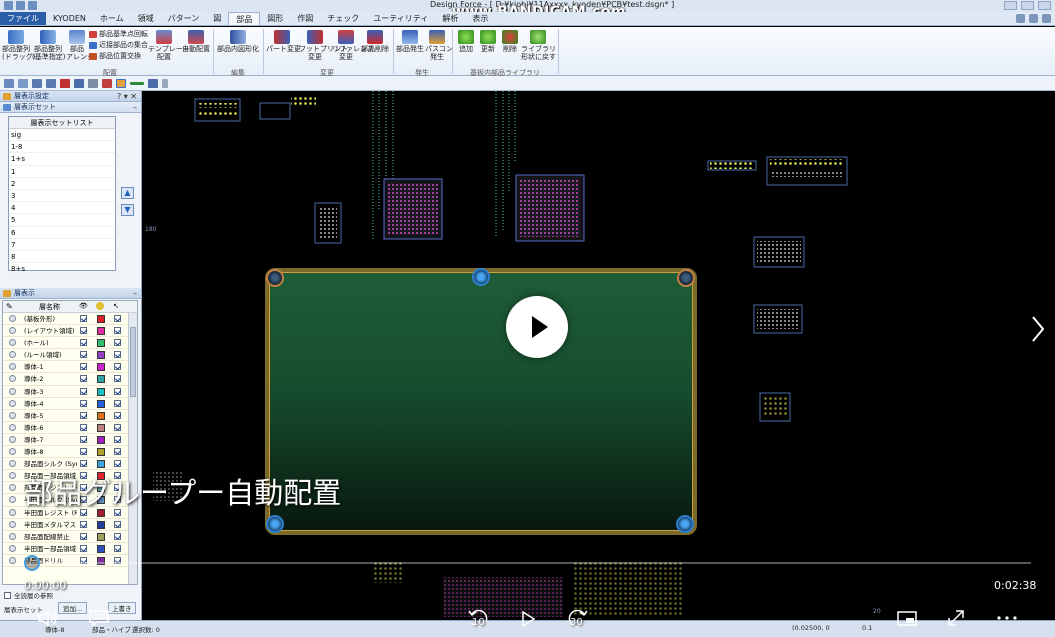  I want to click on list-item: 1, so click(62, 172).